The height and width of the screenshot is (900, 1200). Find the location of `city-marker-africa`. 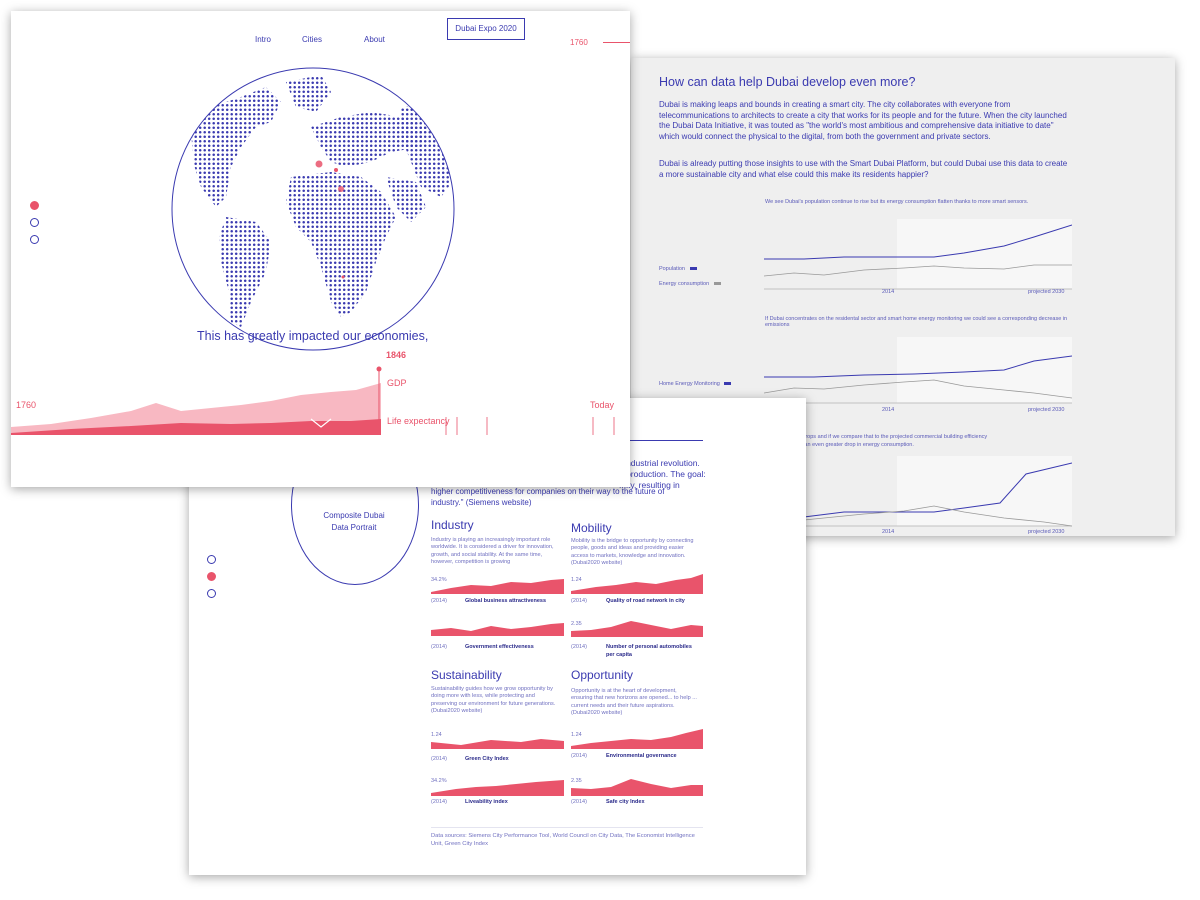

city-marker-africa is located at coordinates (343, 277).